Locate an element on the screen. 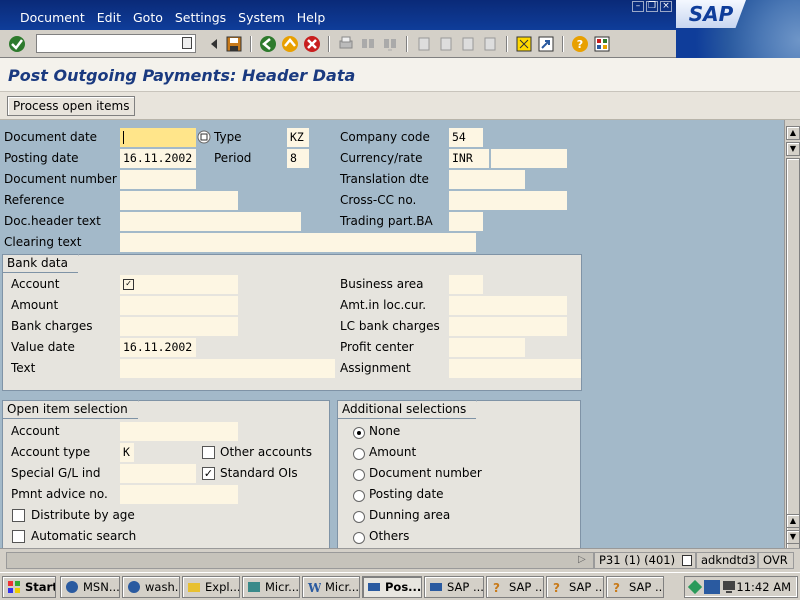 The image size is (800, 600). distribute-by-age-checkbox is located at coordinates (18, 515).